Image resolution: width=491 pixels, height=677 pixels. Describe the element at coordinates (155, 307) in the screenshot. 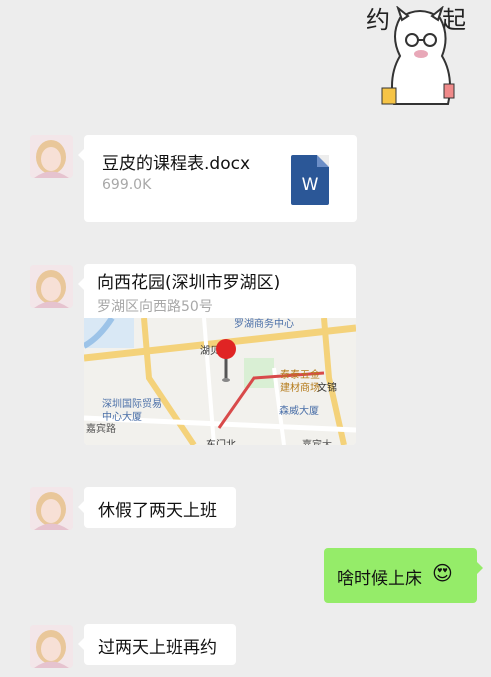

I see `location-address: 罗湖区向西路50号` at that location.